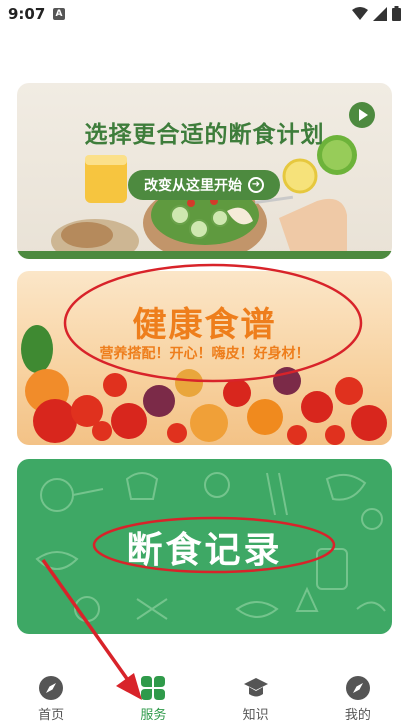 This screenshot has width=409, height=727. Describe the element at coordinates (255, 715) in the screenshot. I see `nav-label-knowledge: 知识` at that location.